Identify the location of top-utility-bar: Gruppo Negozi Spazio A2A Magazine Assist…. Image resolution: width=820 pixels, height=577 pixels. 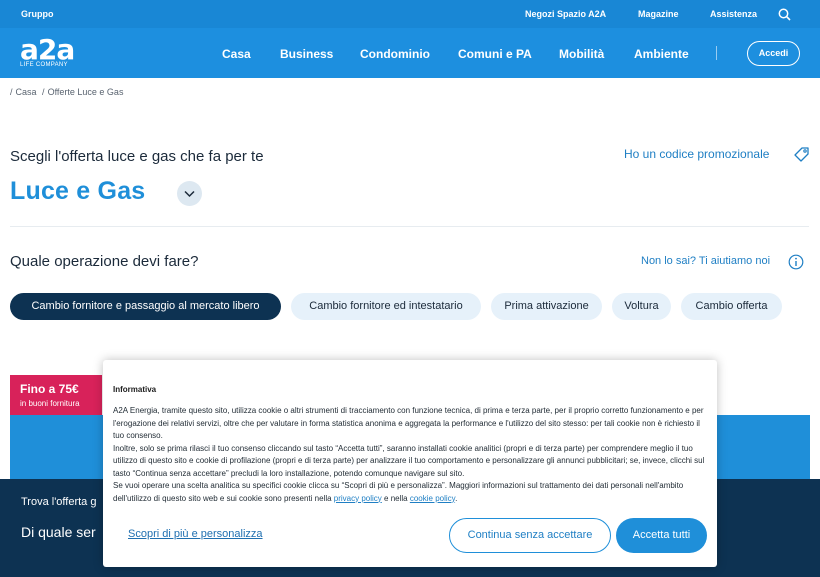
(410, 14).